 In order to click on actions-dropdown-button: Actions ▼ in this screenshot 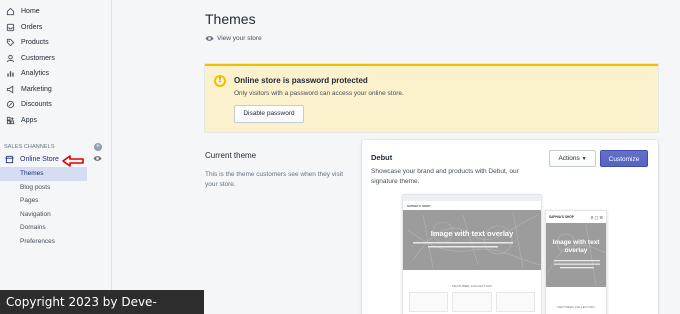, I will do `click(572, 158)`.